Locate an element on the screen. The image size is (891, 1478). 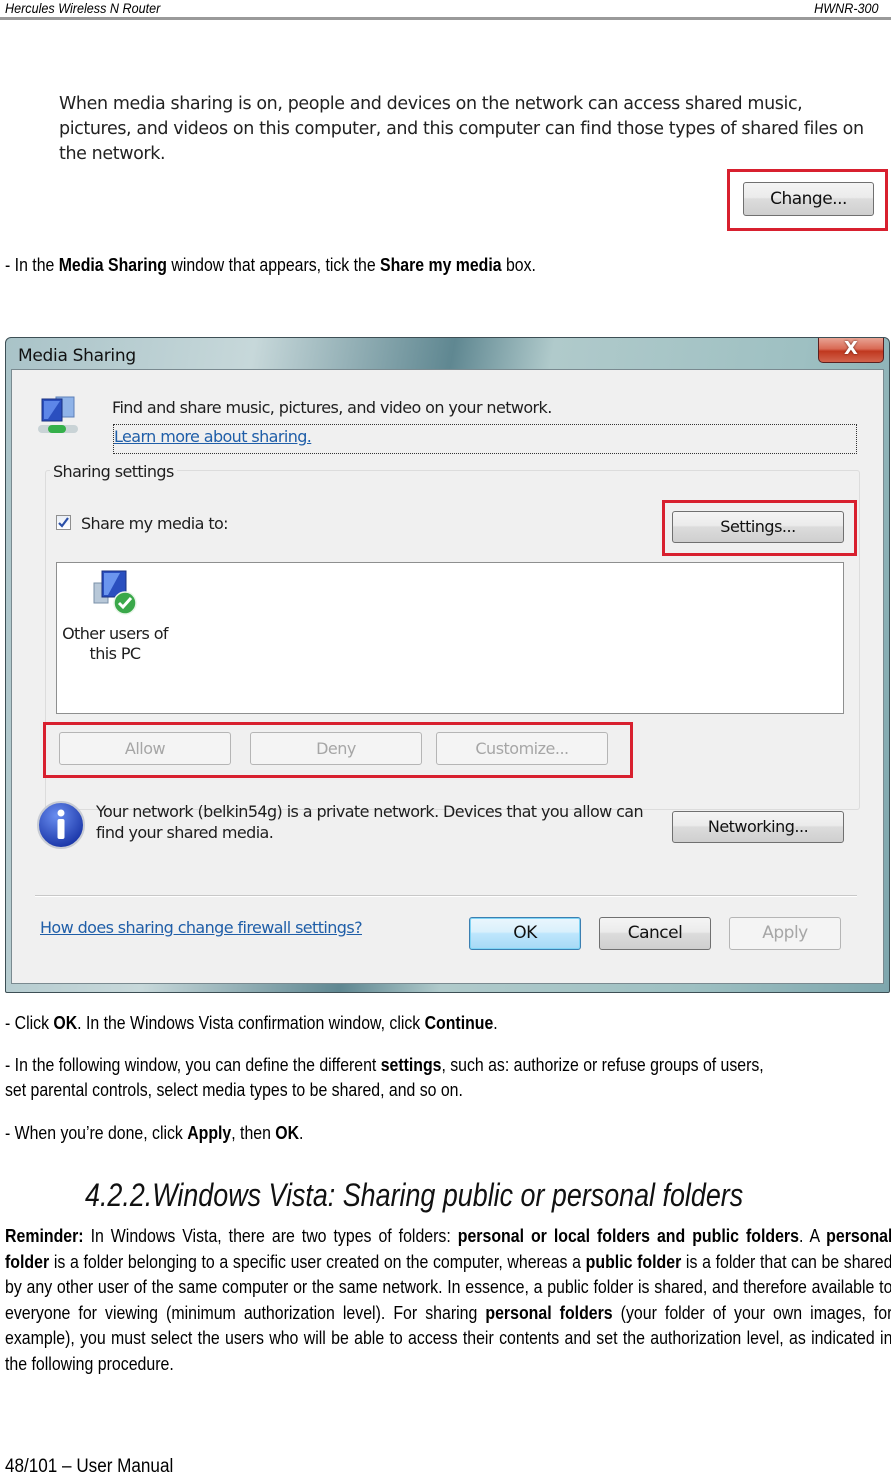
list-item-label-line1: Other users of is located at coordinates (115, 633).